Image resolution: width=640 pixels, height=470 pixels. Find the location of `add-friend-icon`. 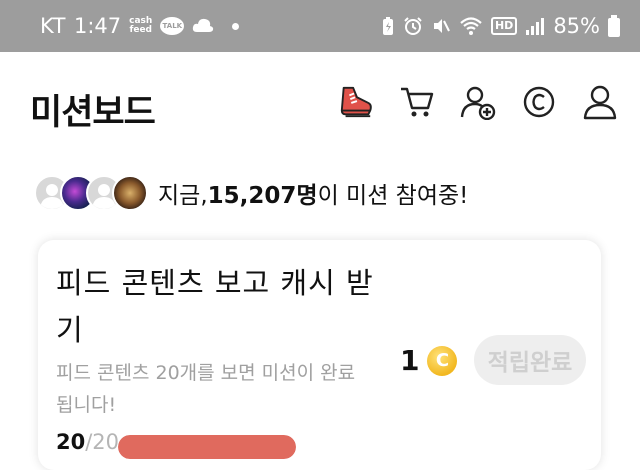

add-friend-icon is located at coordinates (478, 102).